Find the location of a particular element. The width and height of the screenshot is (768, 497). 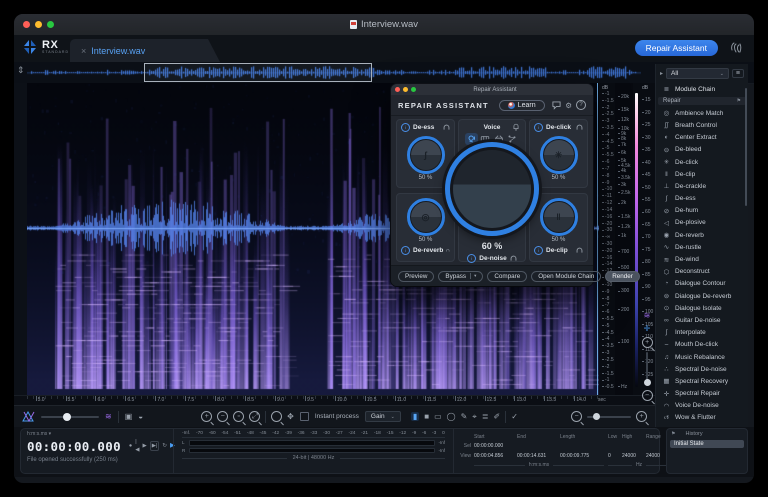

open-module-chain-button: Open Module Chain is located at coordinates (566, 276).